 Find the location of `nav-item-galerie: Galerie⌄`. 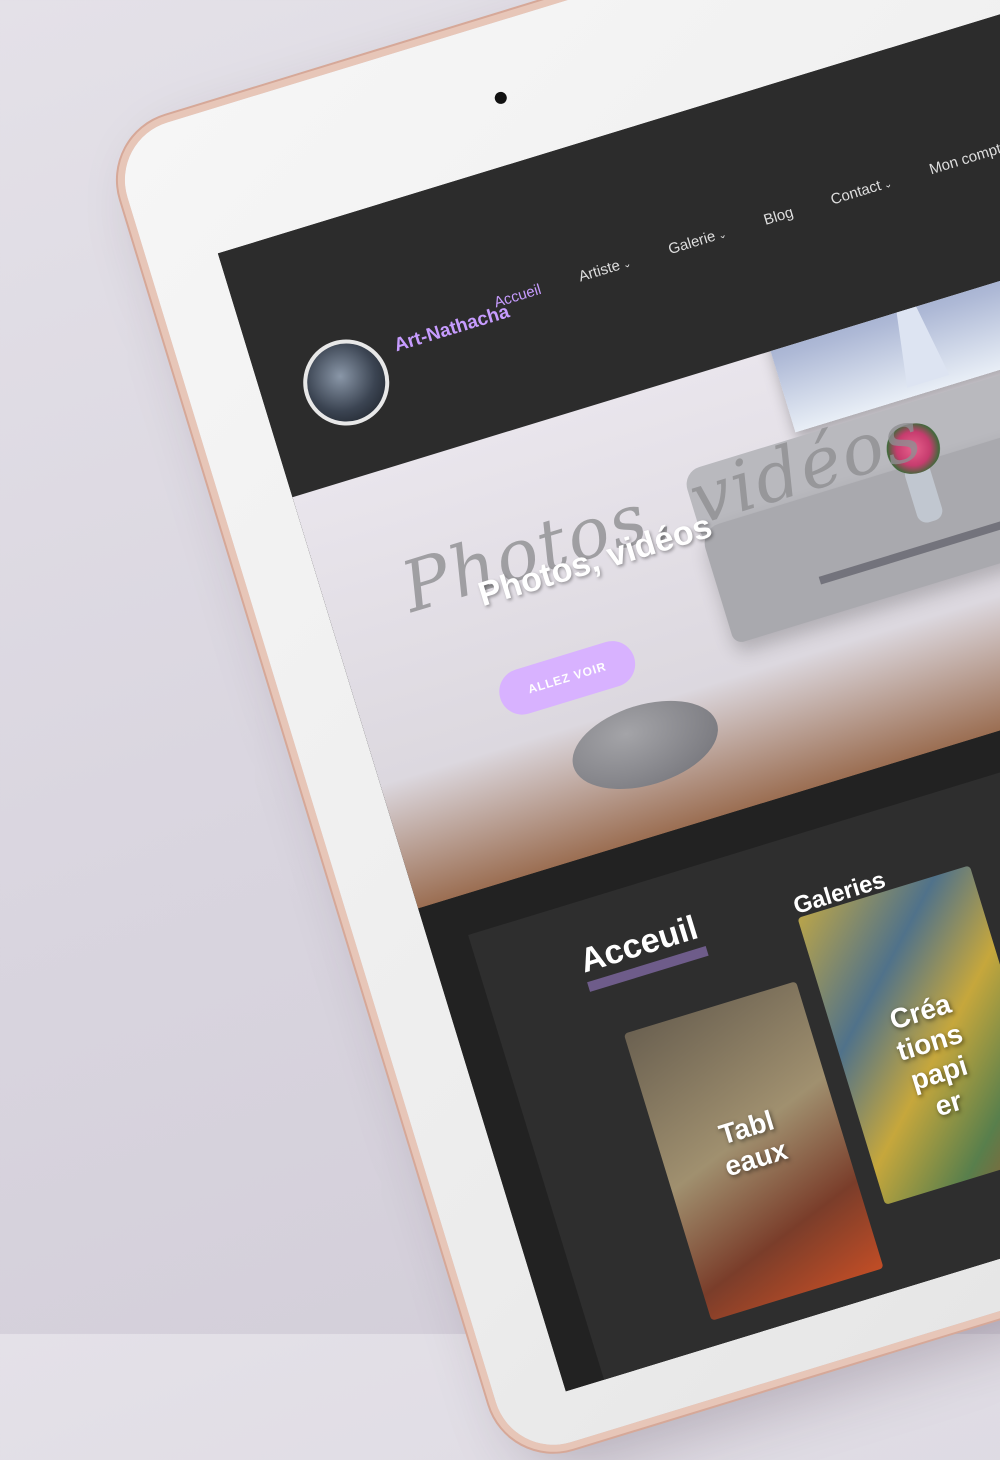

nav-item-galerie: Galerie⌄ is located at coordinates (697, 241).